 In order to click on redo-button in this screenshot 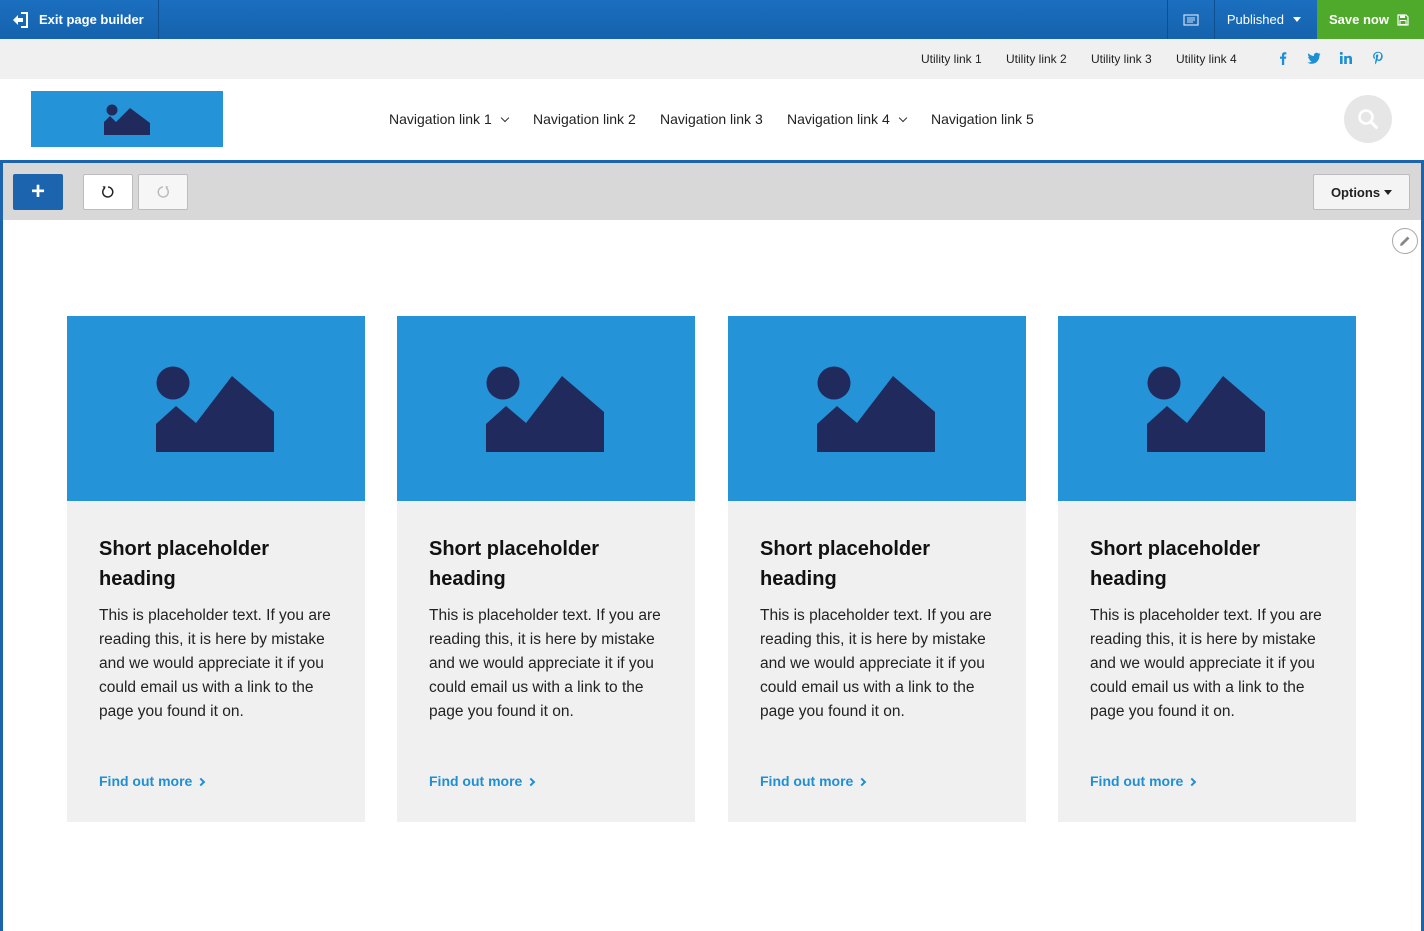, I will do `click(163, 192)`.